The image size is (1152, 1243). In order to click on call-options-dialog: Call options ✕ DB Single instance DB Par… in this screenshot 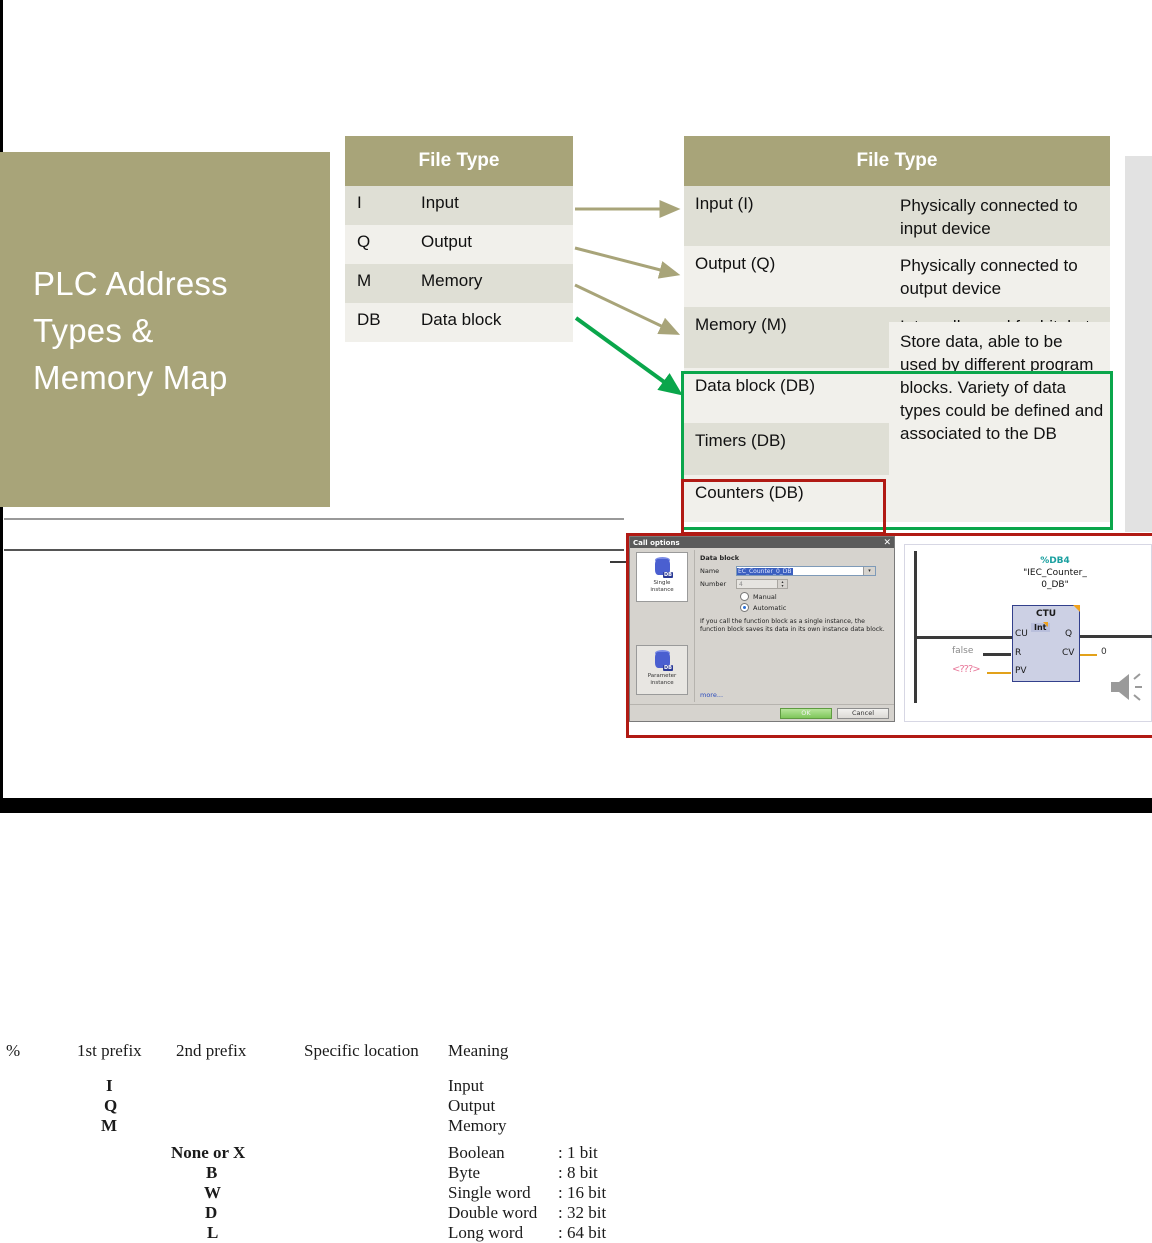, I will do `click(762, 629)`.